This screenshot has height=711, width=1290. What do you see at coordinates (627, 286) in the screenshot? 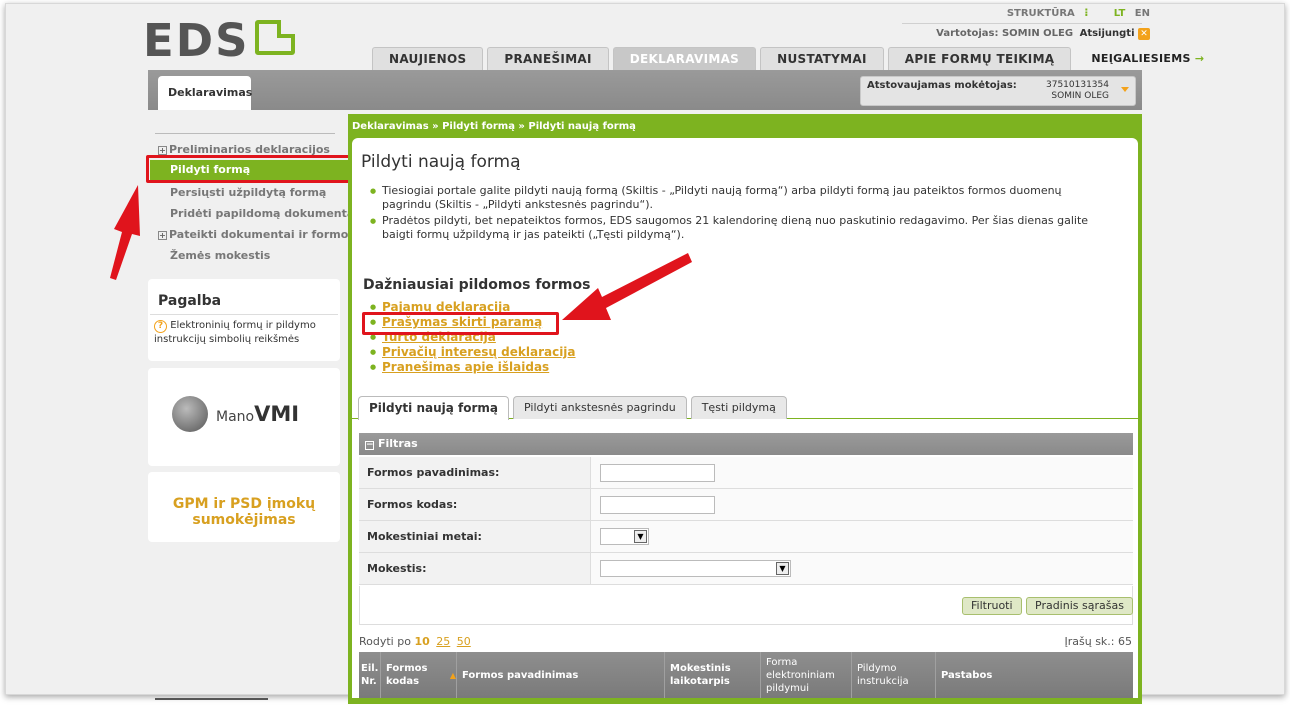
I see `annotation-arrow-right` at bounding box center [627, 286].